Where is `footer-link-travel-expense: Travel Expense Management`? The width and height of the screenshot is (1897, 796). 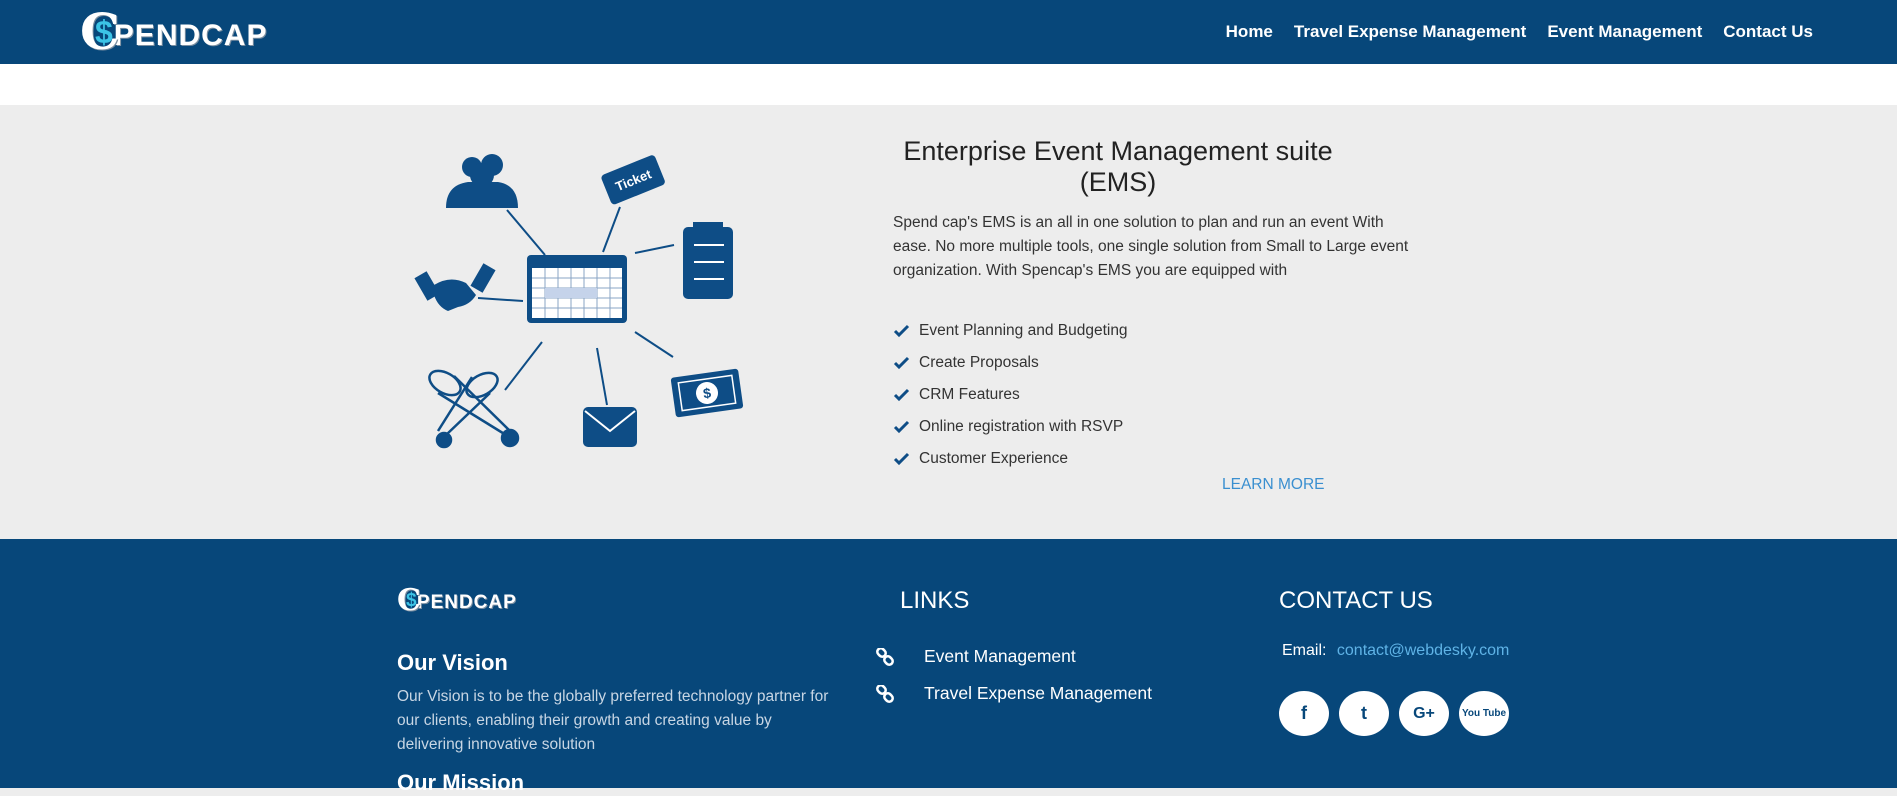 footer-link-travel-expense: Travel Expense Management is located at coordinates (1014, 693).